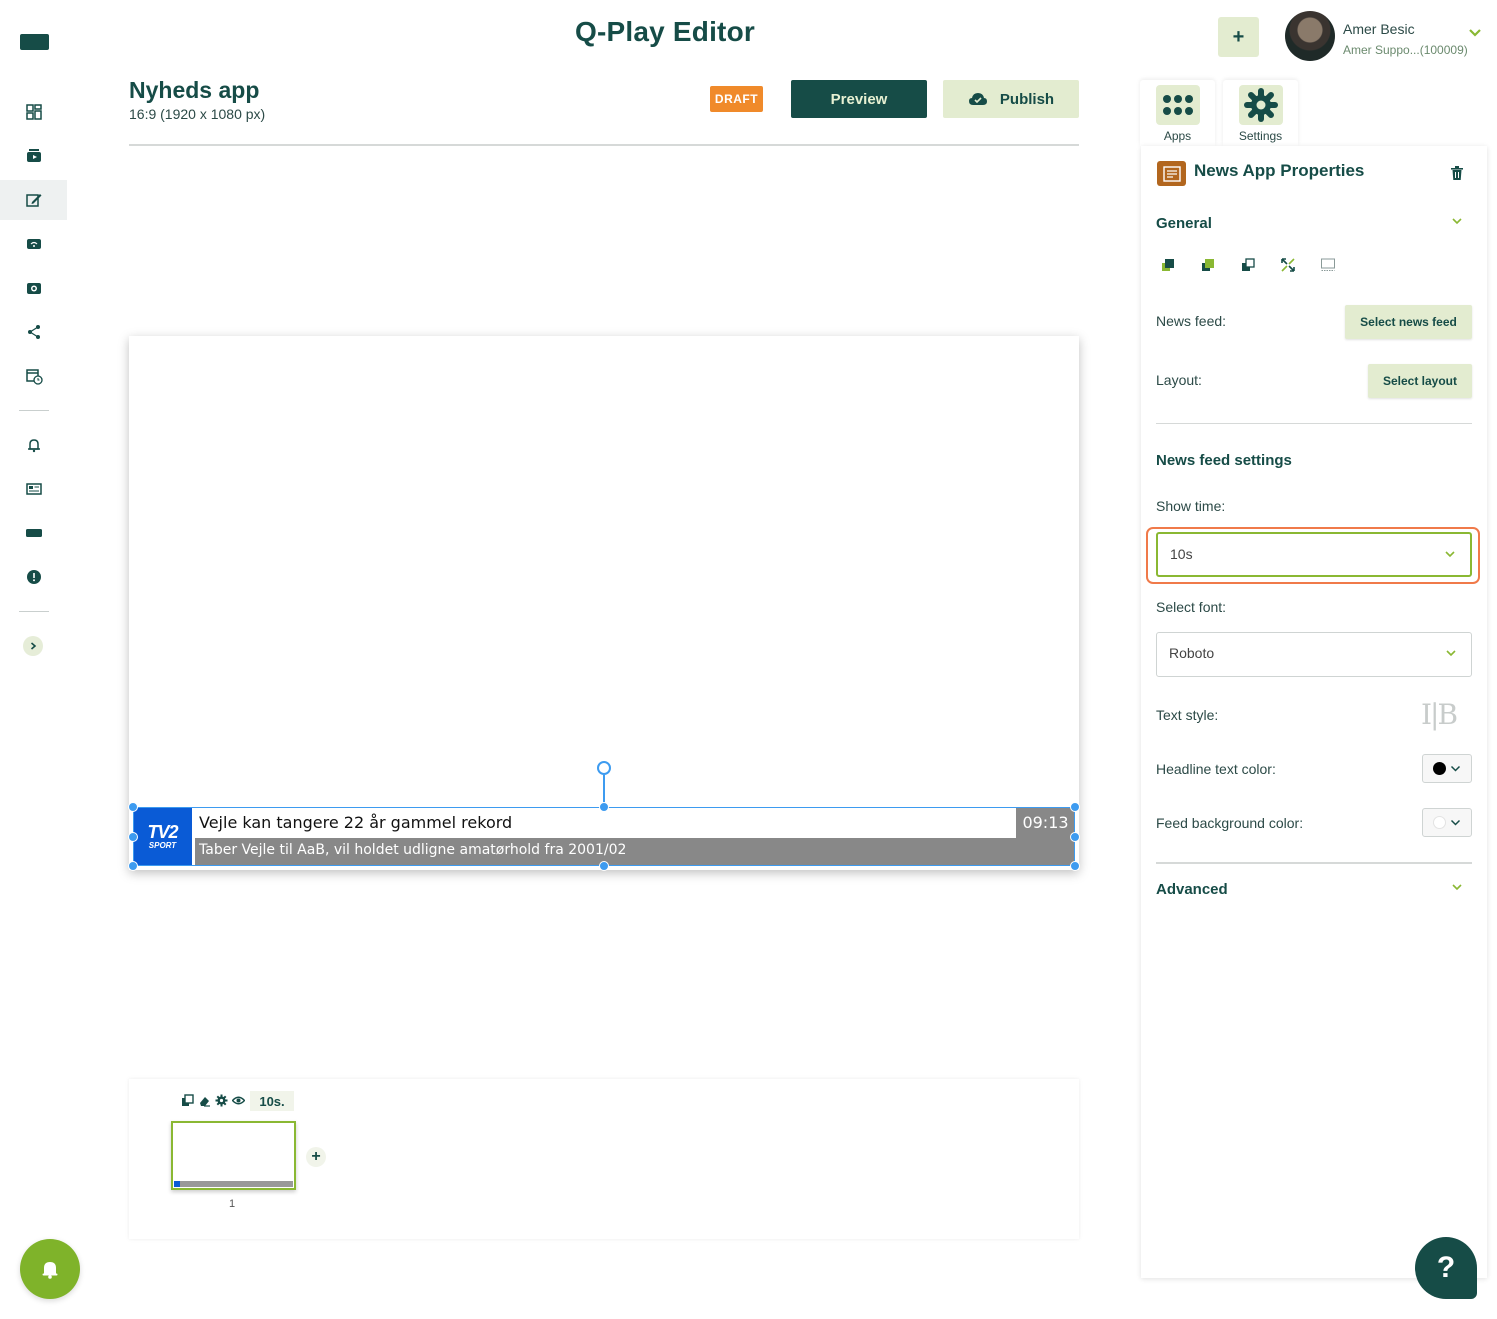 Image resolution: width=1497 pixels, height=1319 pixels. Describe the element at coordinates (1216, 769) in the screenshot. I see `headline-color-label: Headline text color:` at that location.